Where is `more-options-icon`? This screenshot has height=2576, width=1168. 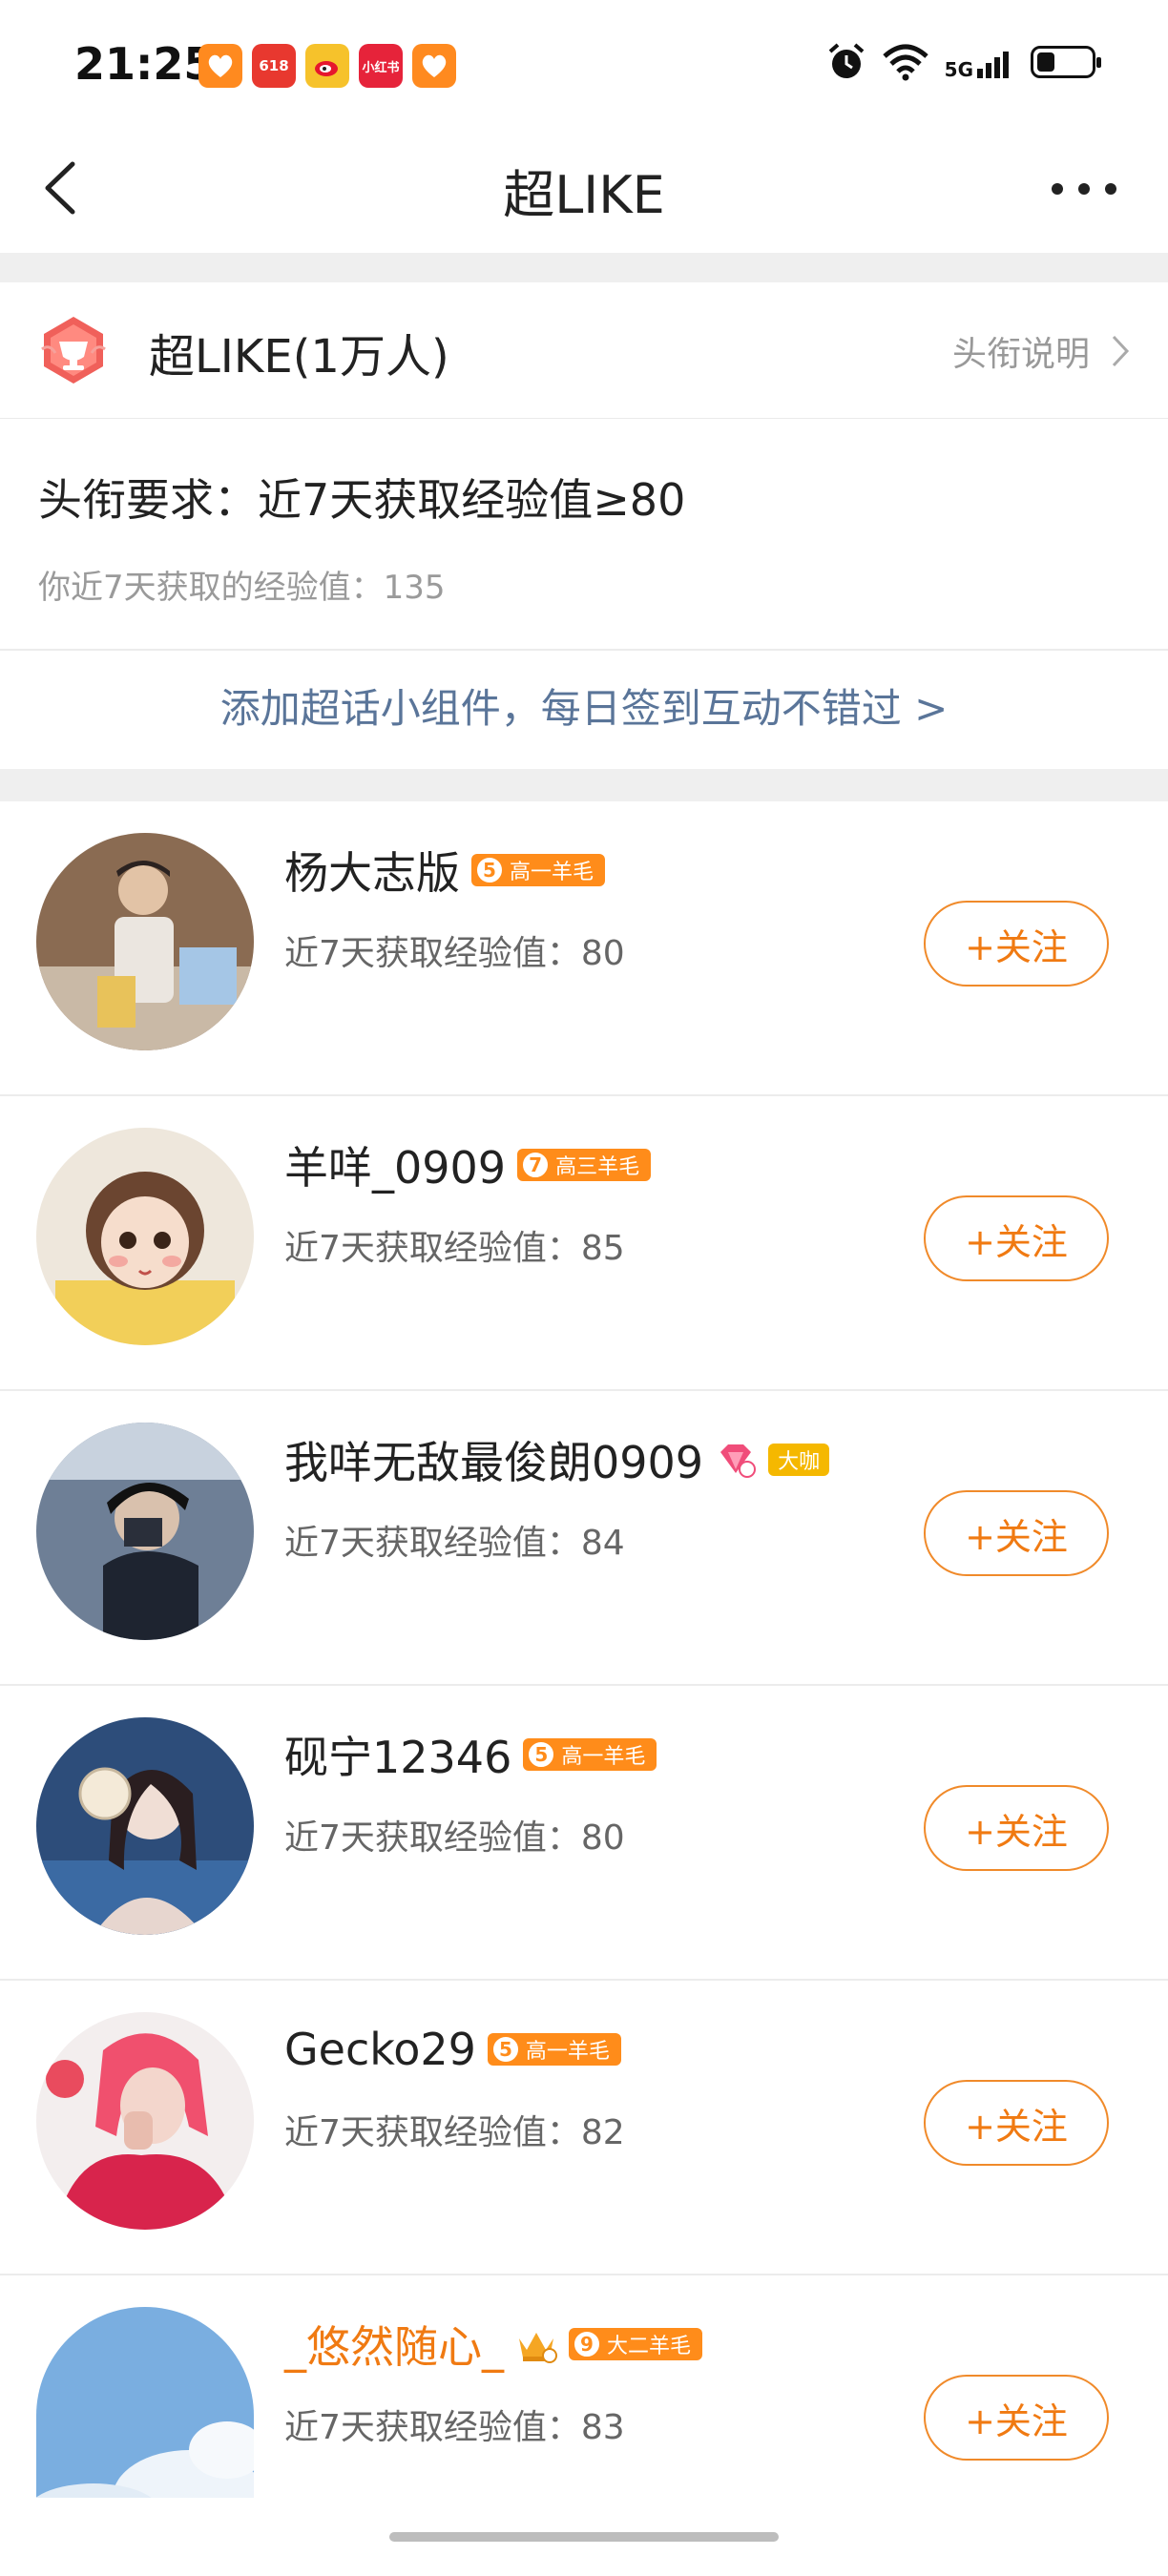
more-options-icon is located at coordinates (1084, 189).